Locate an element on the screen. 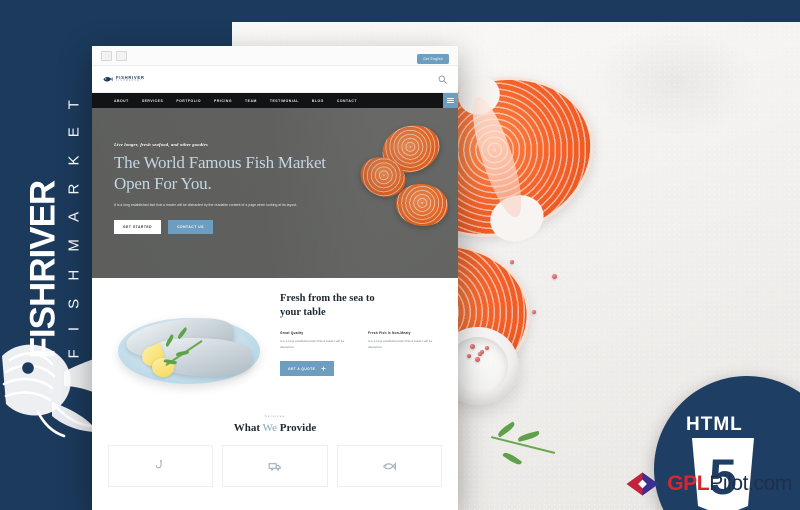 Image resolution: width=800 pixels, height=510 pixels. brand-subtitle: F I S H M A R K E T is located at coordinates (74, 226).